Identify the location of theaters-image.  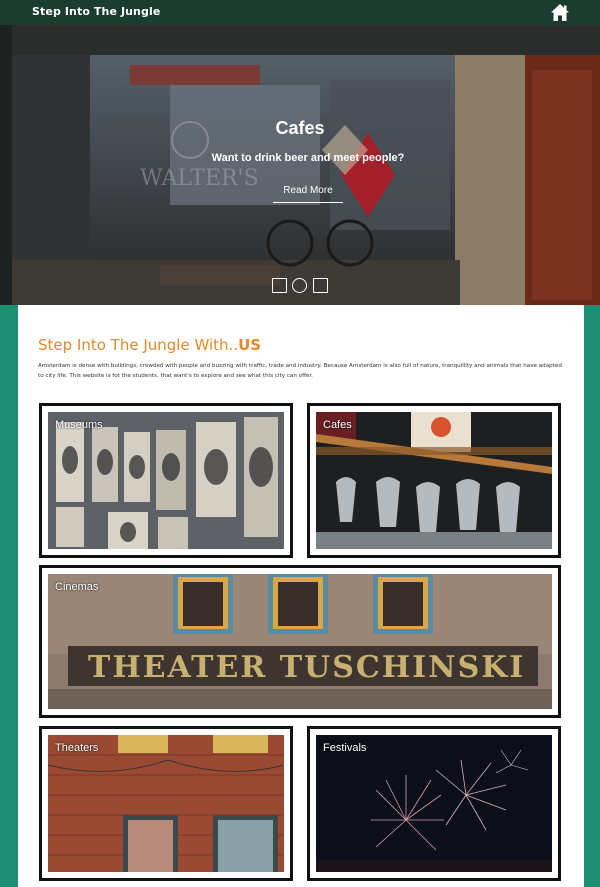
(166, 803).